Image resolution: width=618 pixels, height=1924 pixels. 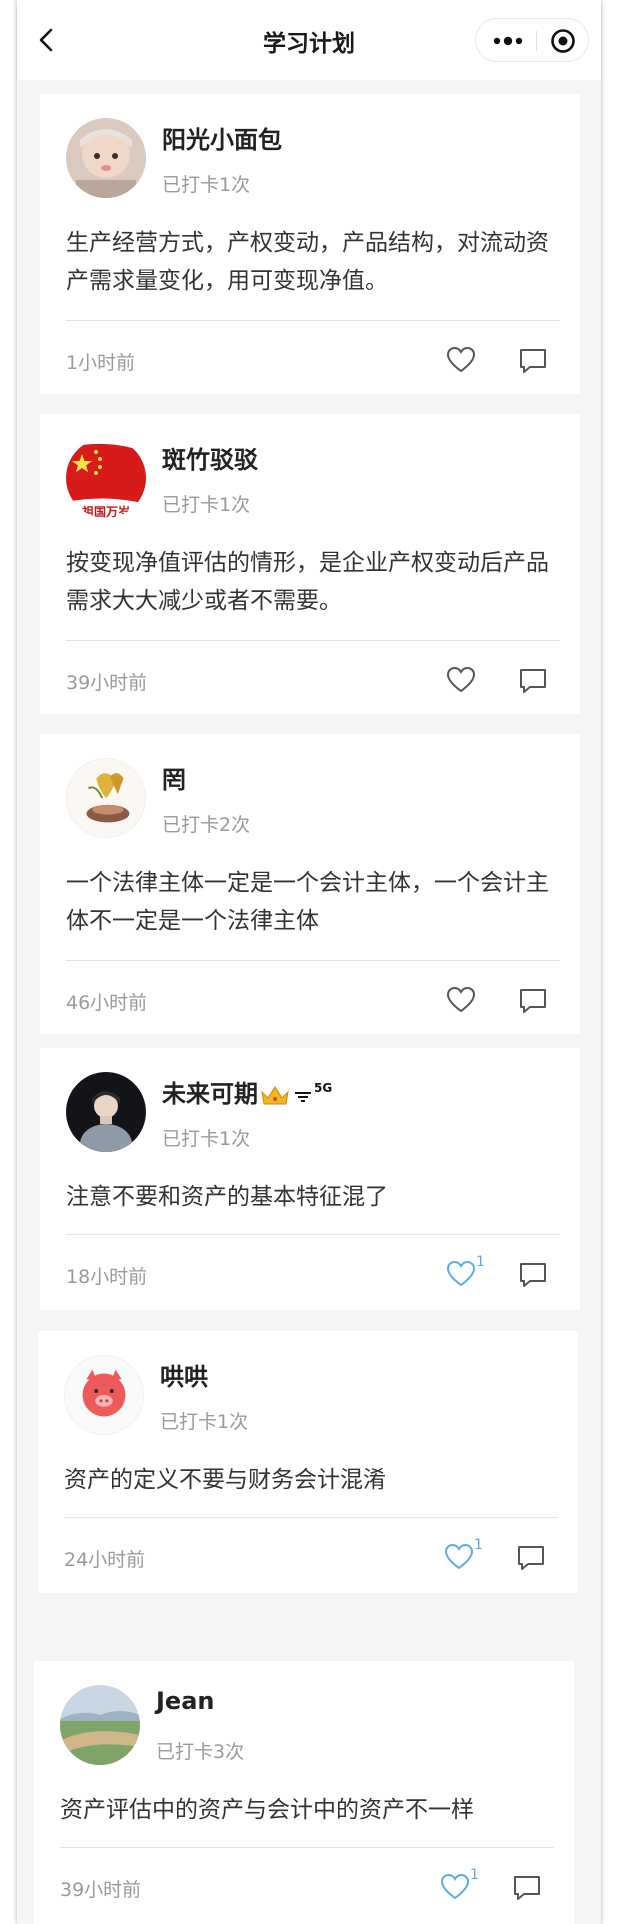 What do you see at coordinates (105, 511) in the screenshot?
I see `avatar-caption: 祖国万岁` at bounding box center [105, 511].